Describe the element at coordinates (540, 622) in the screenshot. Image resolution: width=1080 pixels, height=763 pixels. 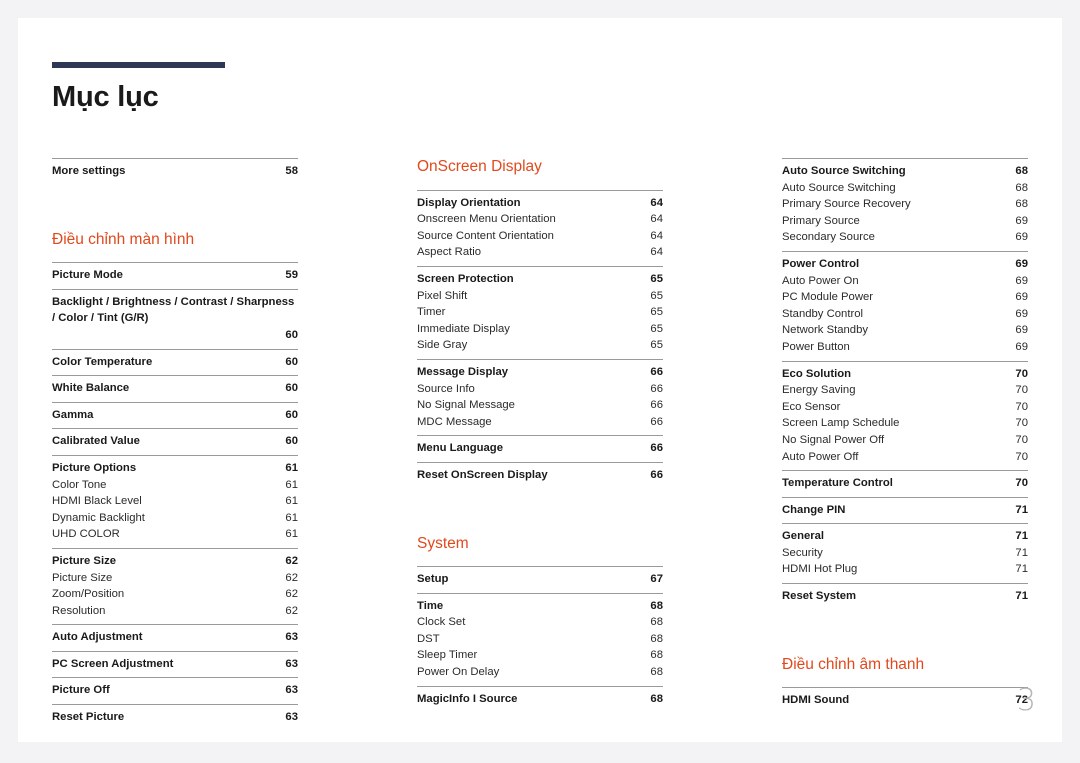
I see `toc-entry-sub: Clock Set 68` at that location.